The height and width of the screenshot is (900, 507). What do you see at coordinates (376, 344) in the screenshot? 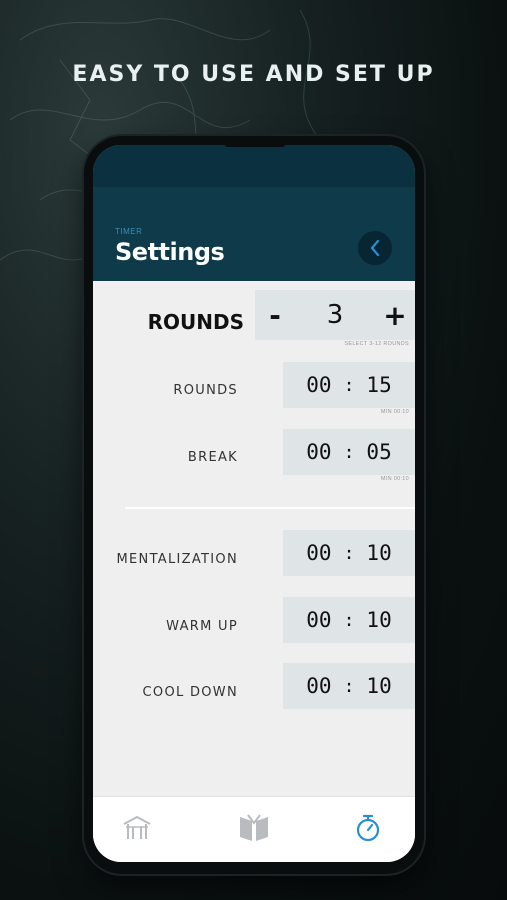
I see `rounds-hint: SELECT 3-12 ROUNDS` at bounding box center [376, 344].